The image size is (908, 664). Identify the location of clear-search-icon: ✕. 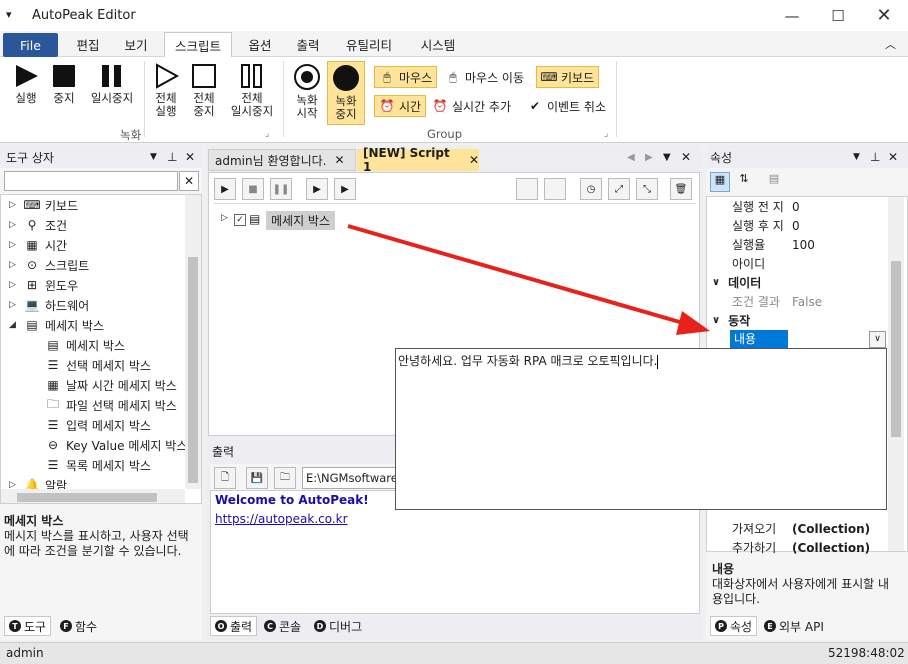
(189, 181).